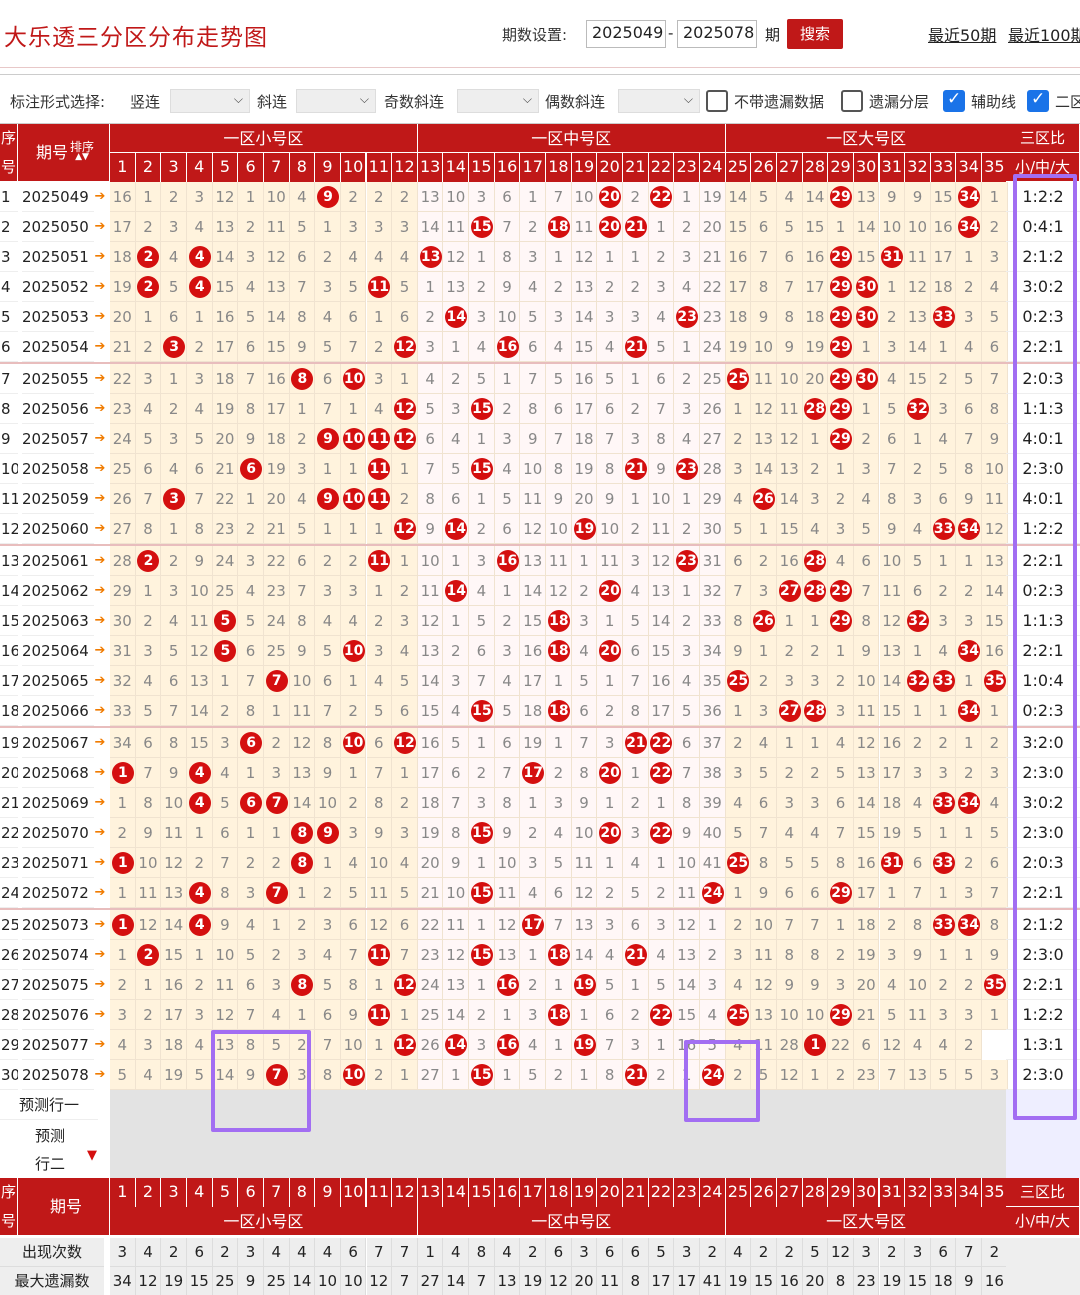 This screenshot has height=1295, width=1080. Describe the element at coordinates (225, 439) in the screenshot. I see `trend-cell: 20` at that location.